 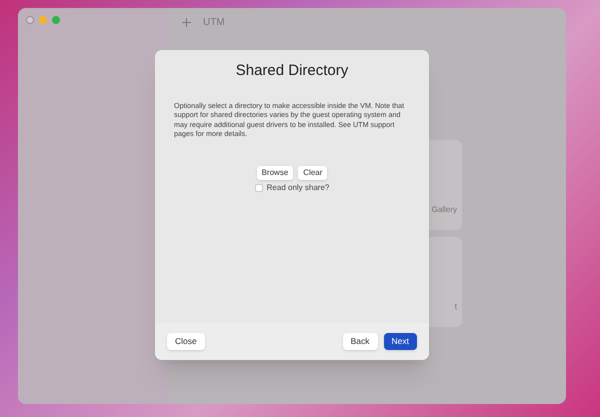 What do you see at coordinates (292, 71) in the screenshot?
I see `dialog-title: Shared Directory` at bounding box center [292, 71].